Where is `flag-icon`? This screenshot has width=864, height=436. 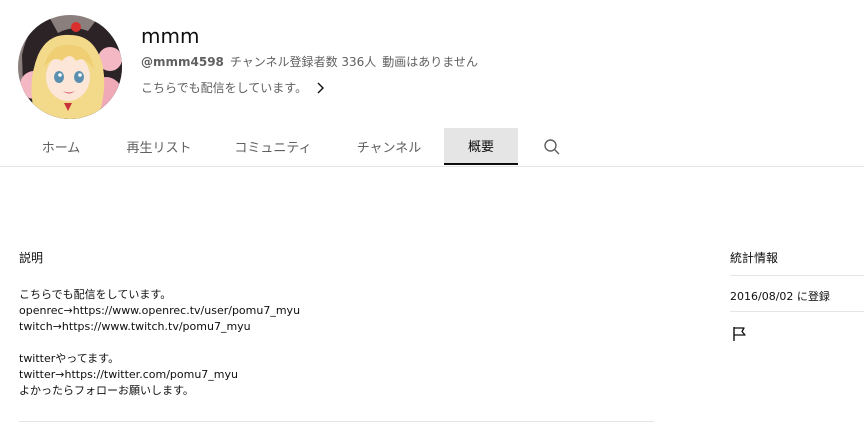
flag-icon is located at coordinates (739, 334).